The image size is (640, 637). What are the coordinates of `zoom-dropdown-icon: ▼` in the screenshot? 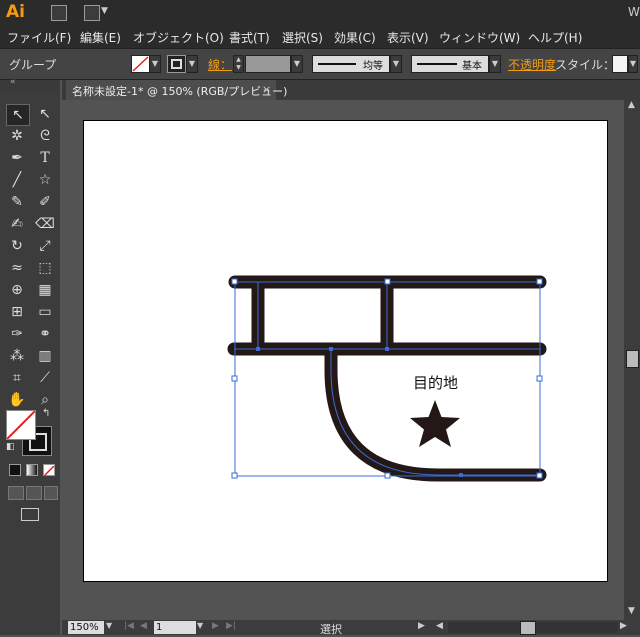 It's located at (109, 625).